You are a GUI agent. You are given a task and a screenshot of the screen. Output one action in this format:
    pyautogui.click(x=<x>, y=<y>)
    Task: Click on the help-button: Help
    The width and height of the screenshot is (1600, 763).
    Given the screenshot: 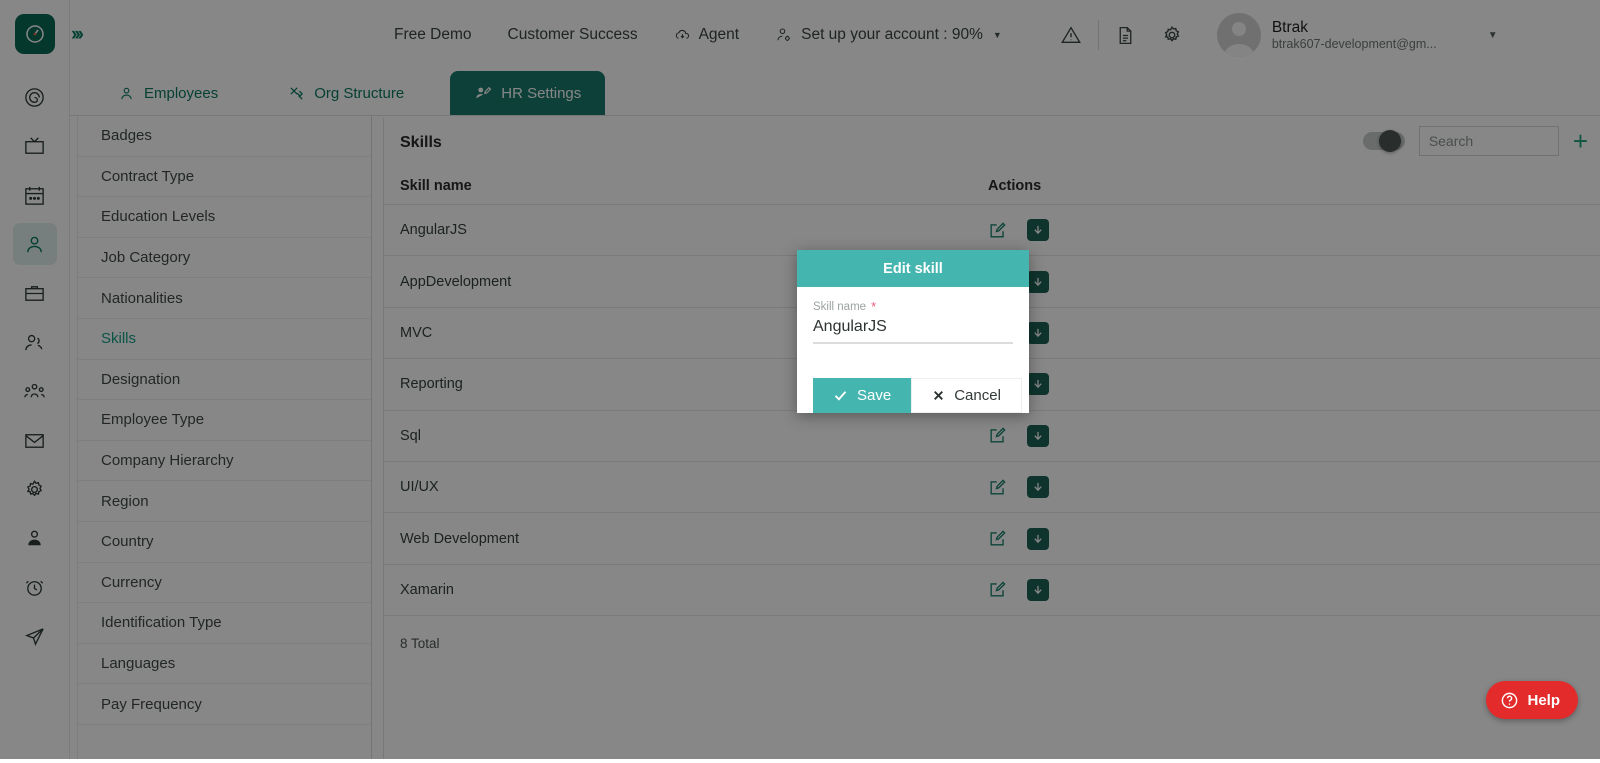 What is the action you would take?
    pyautogui.click(x=1532, y=700)
    